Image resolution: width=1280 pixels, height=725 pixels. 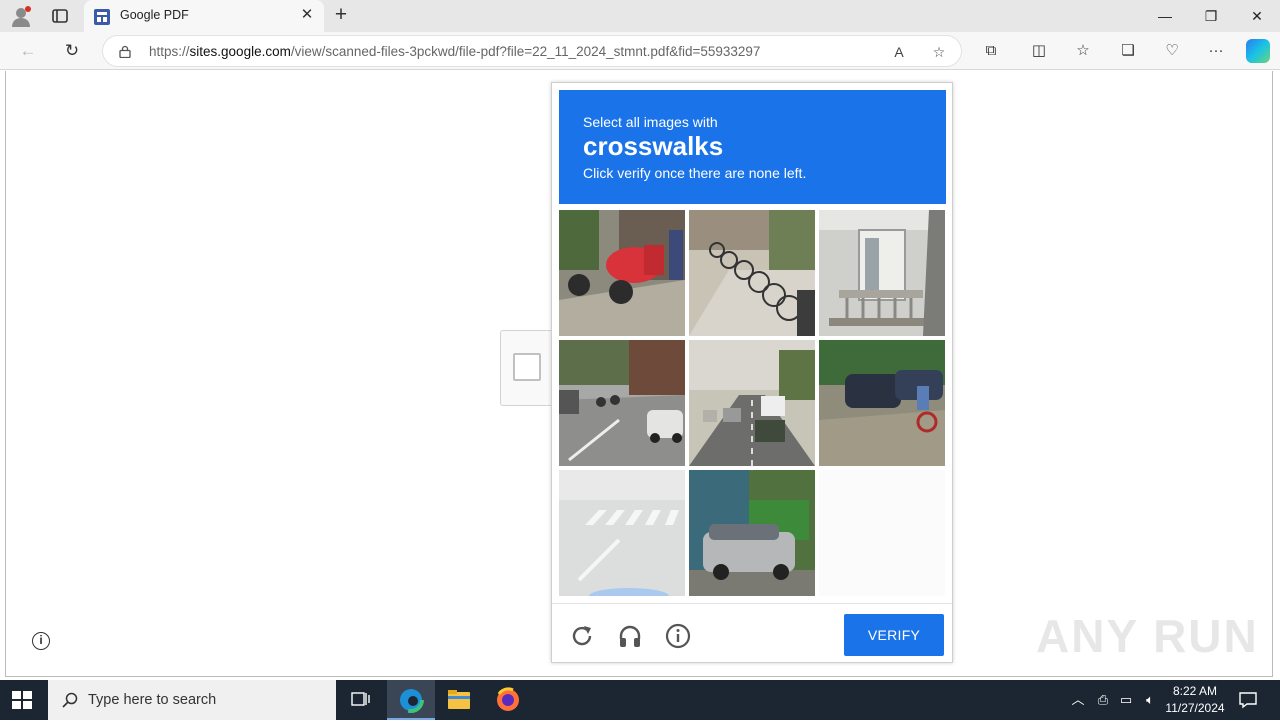 What do you see at coordinates (102, 17) in the screenshot?
I see `google-sites-favicon-icon` at bounding box center [102, 17].